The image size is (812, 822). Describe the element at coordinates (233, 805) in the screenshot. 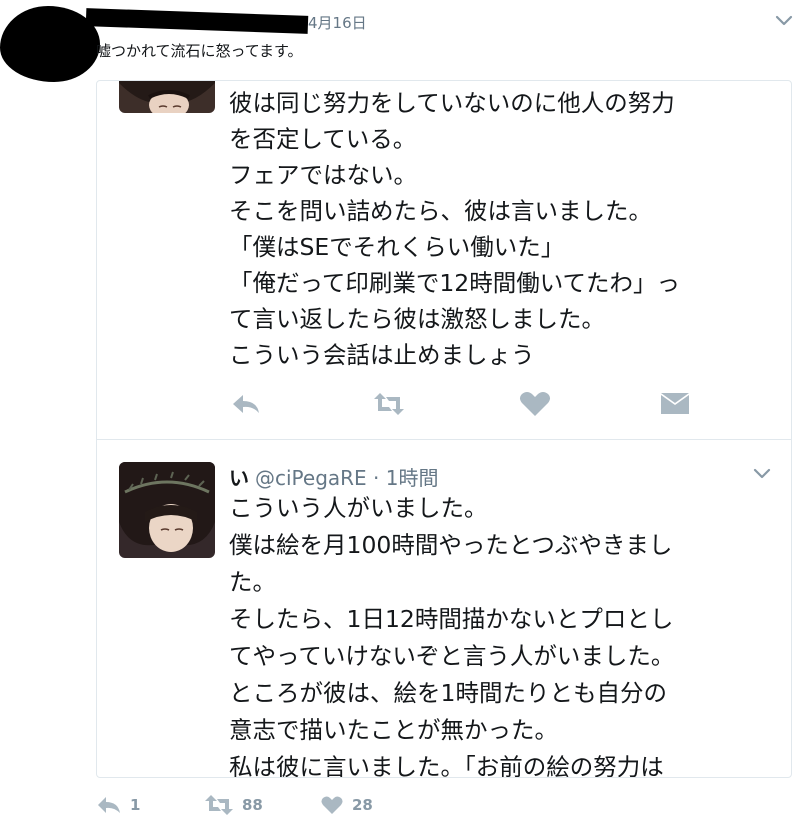

I see `retweet-action: 88` at that location.